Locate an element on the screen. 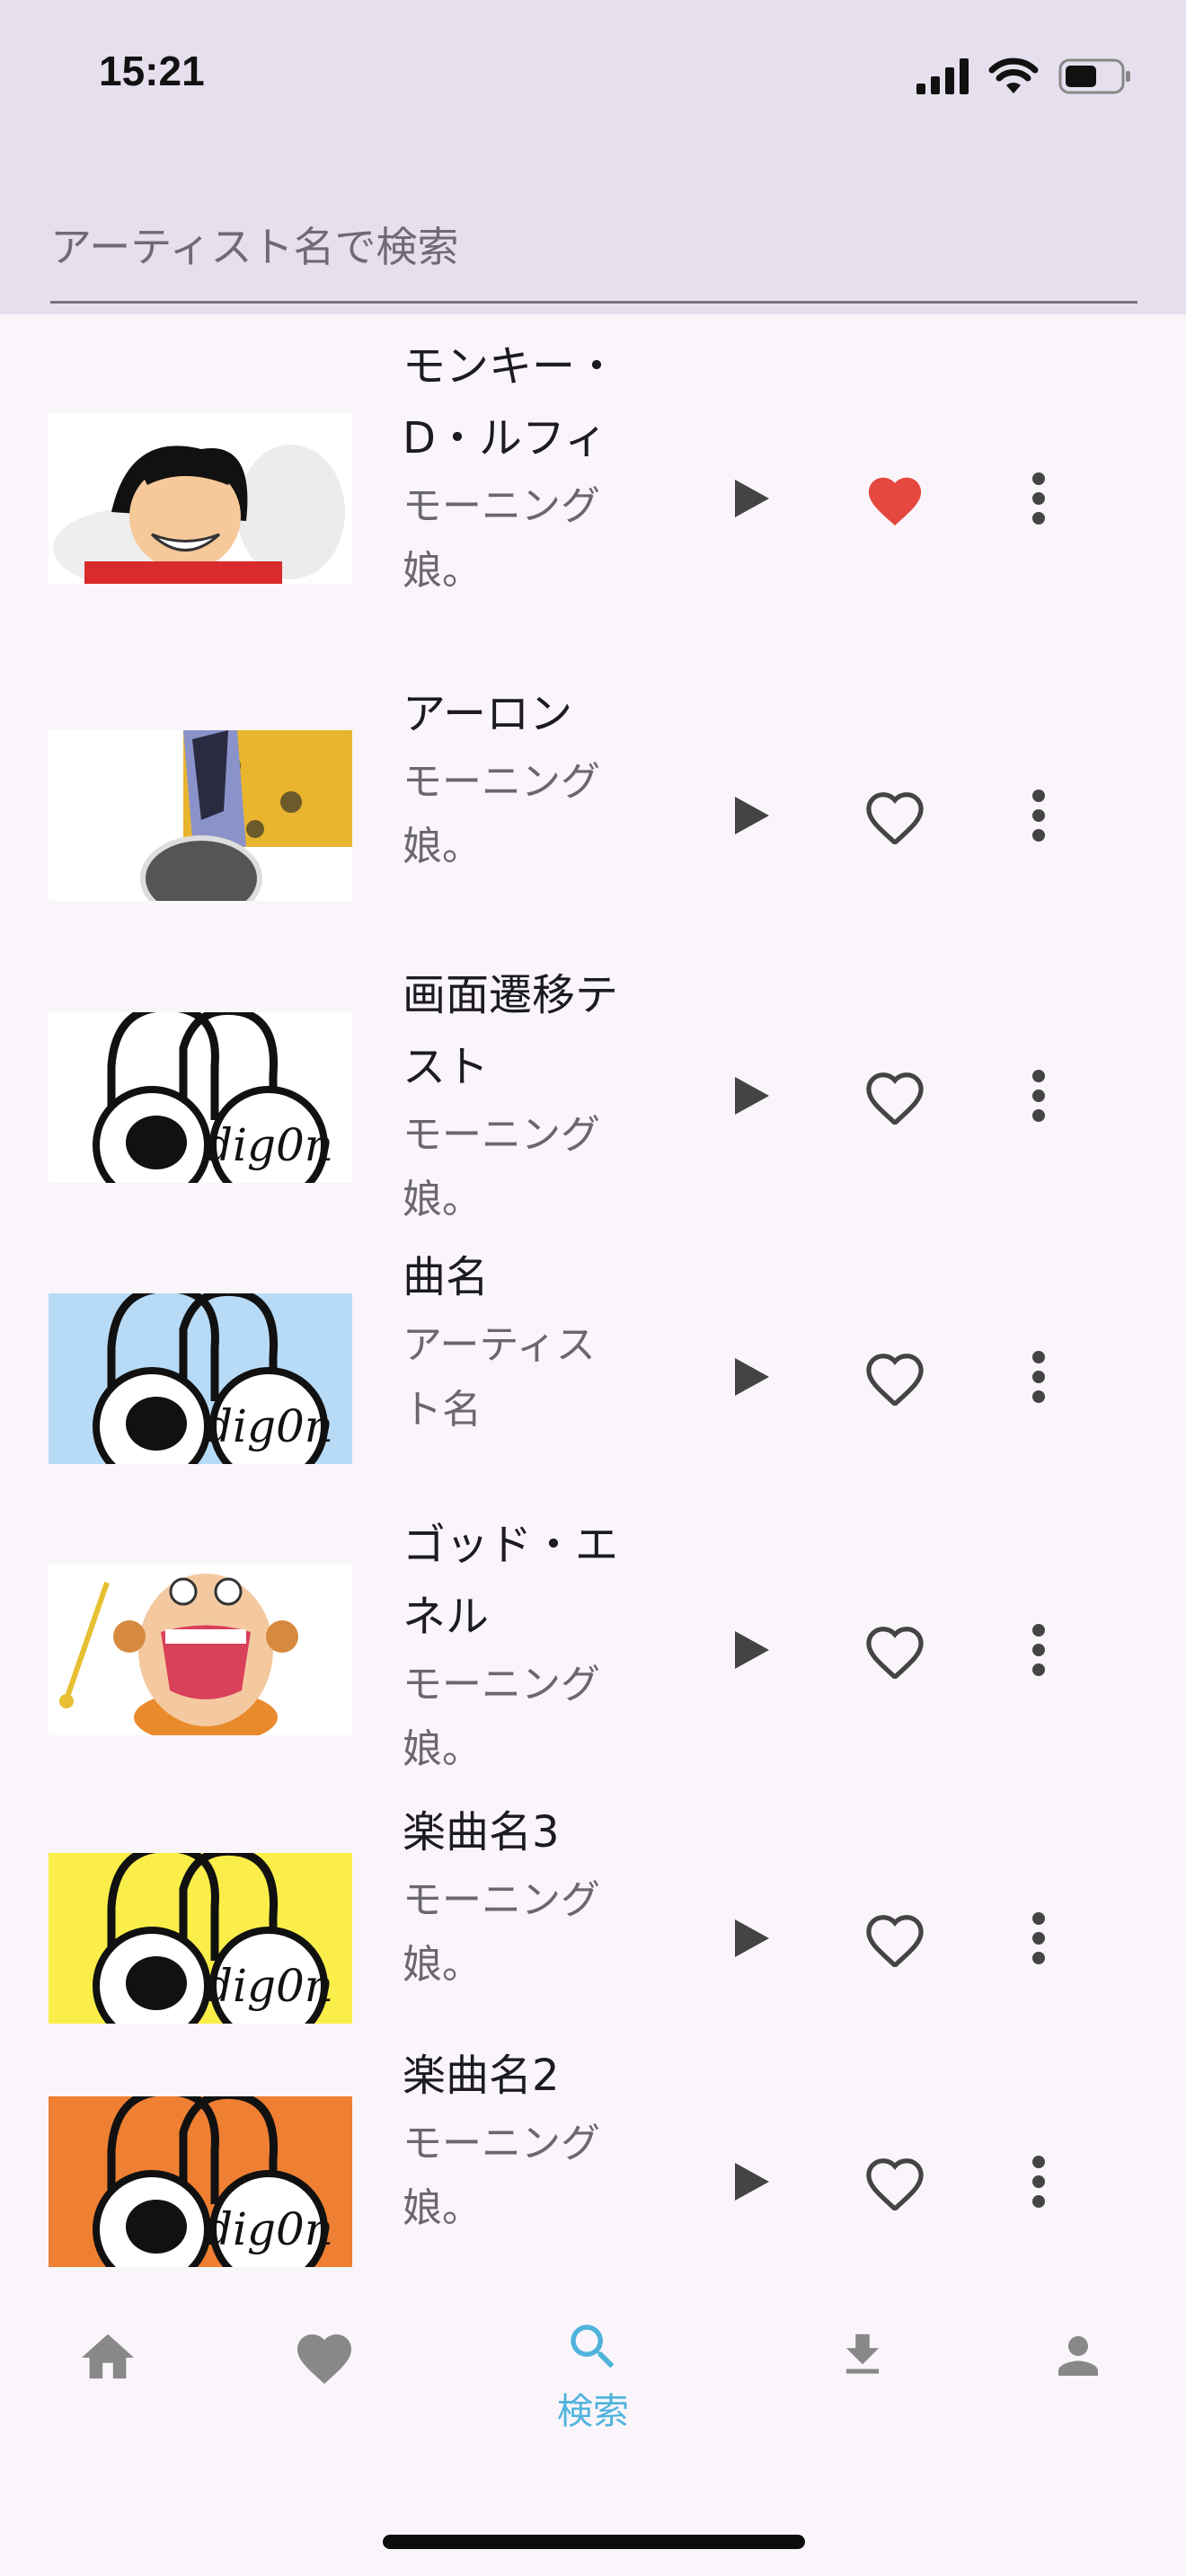 This screenshot has width=1186, height=2576. song-title: ゴッド・エネル is located at coordinates (511, 1581).